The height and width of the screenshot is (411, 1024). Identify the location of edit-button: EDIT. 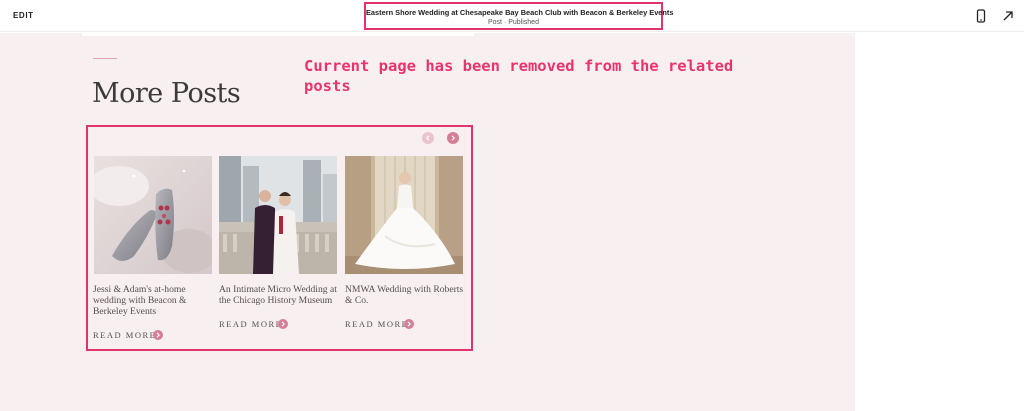
(23, 15).